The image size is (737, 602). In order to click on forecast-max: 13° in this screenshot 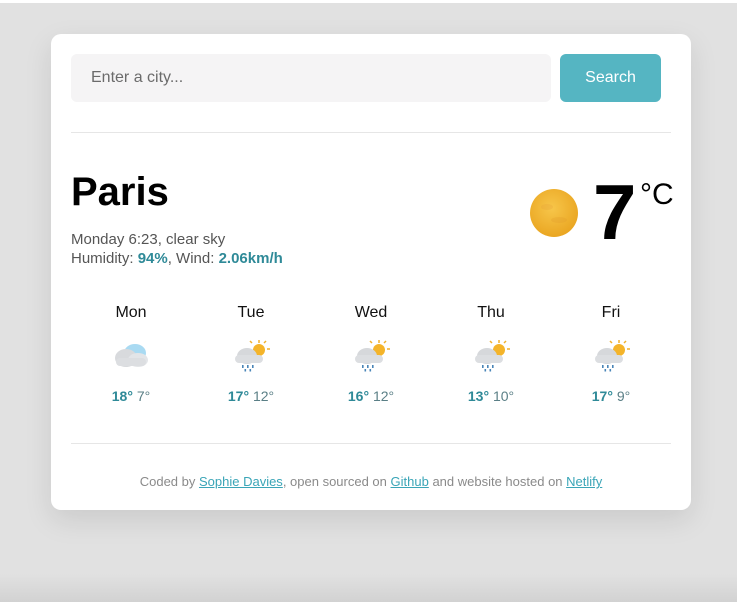, I will do `click(478, 396)`.